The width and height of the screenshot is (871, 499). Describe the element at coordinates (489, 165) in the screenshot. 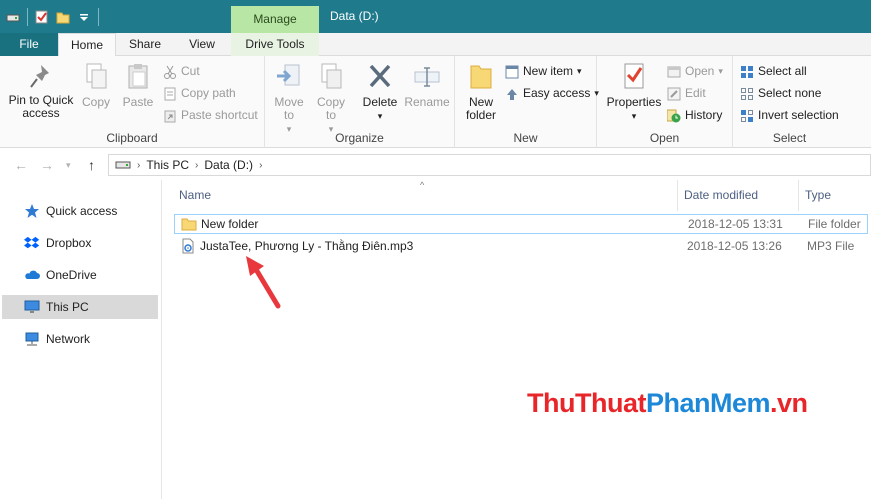

I see `address-bar: › This PC › Data (D:) ›` at that location.